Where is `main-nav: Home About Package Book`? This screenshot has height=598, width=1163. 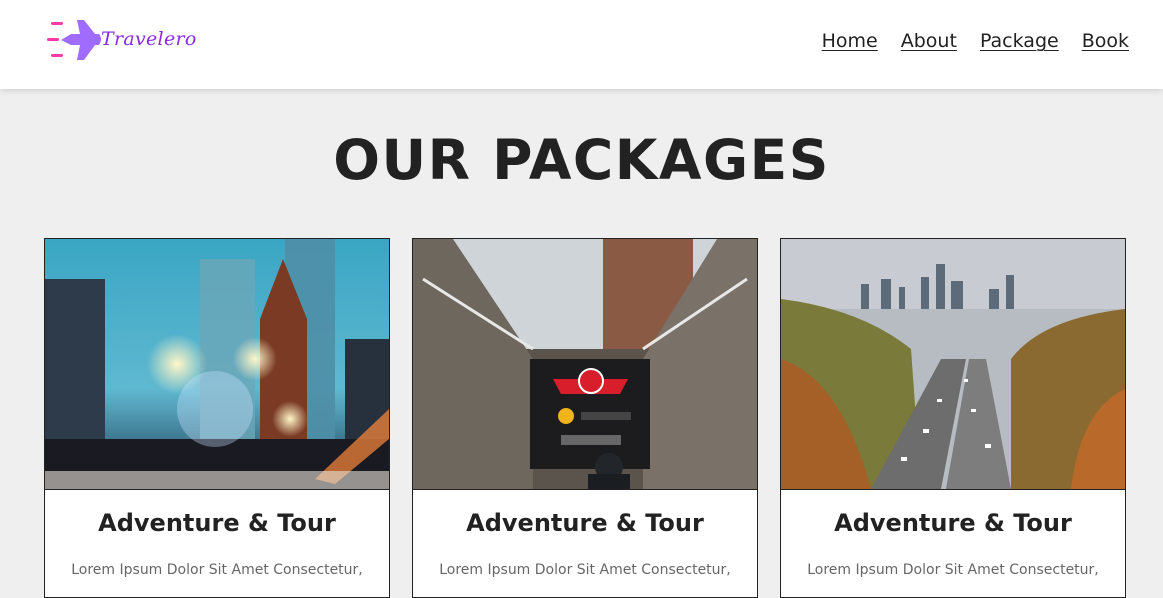
main-nav: Home About Package Book is located at coordinates (975, 41).